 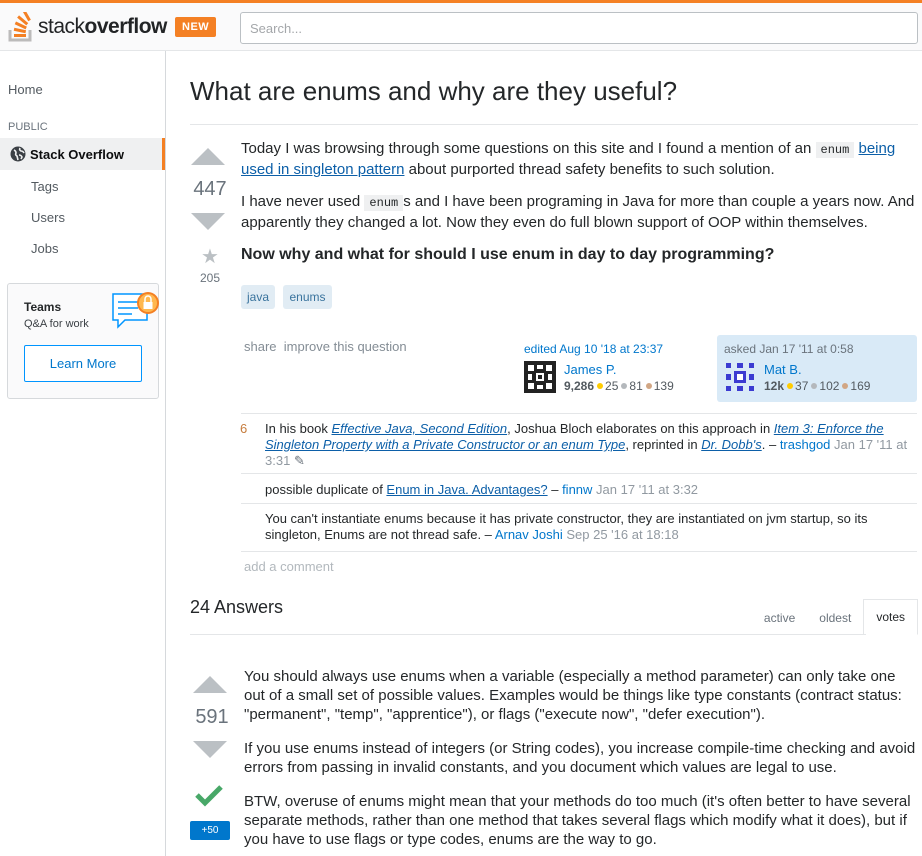 What do you see at coordinates (44, 186) in the screenshot?
I see `sidebar-item-tags: Tags` at bounding box center [44, 186].